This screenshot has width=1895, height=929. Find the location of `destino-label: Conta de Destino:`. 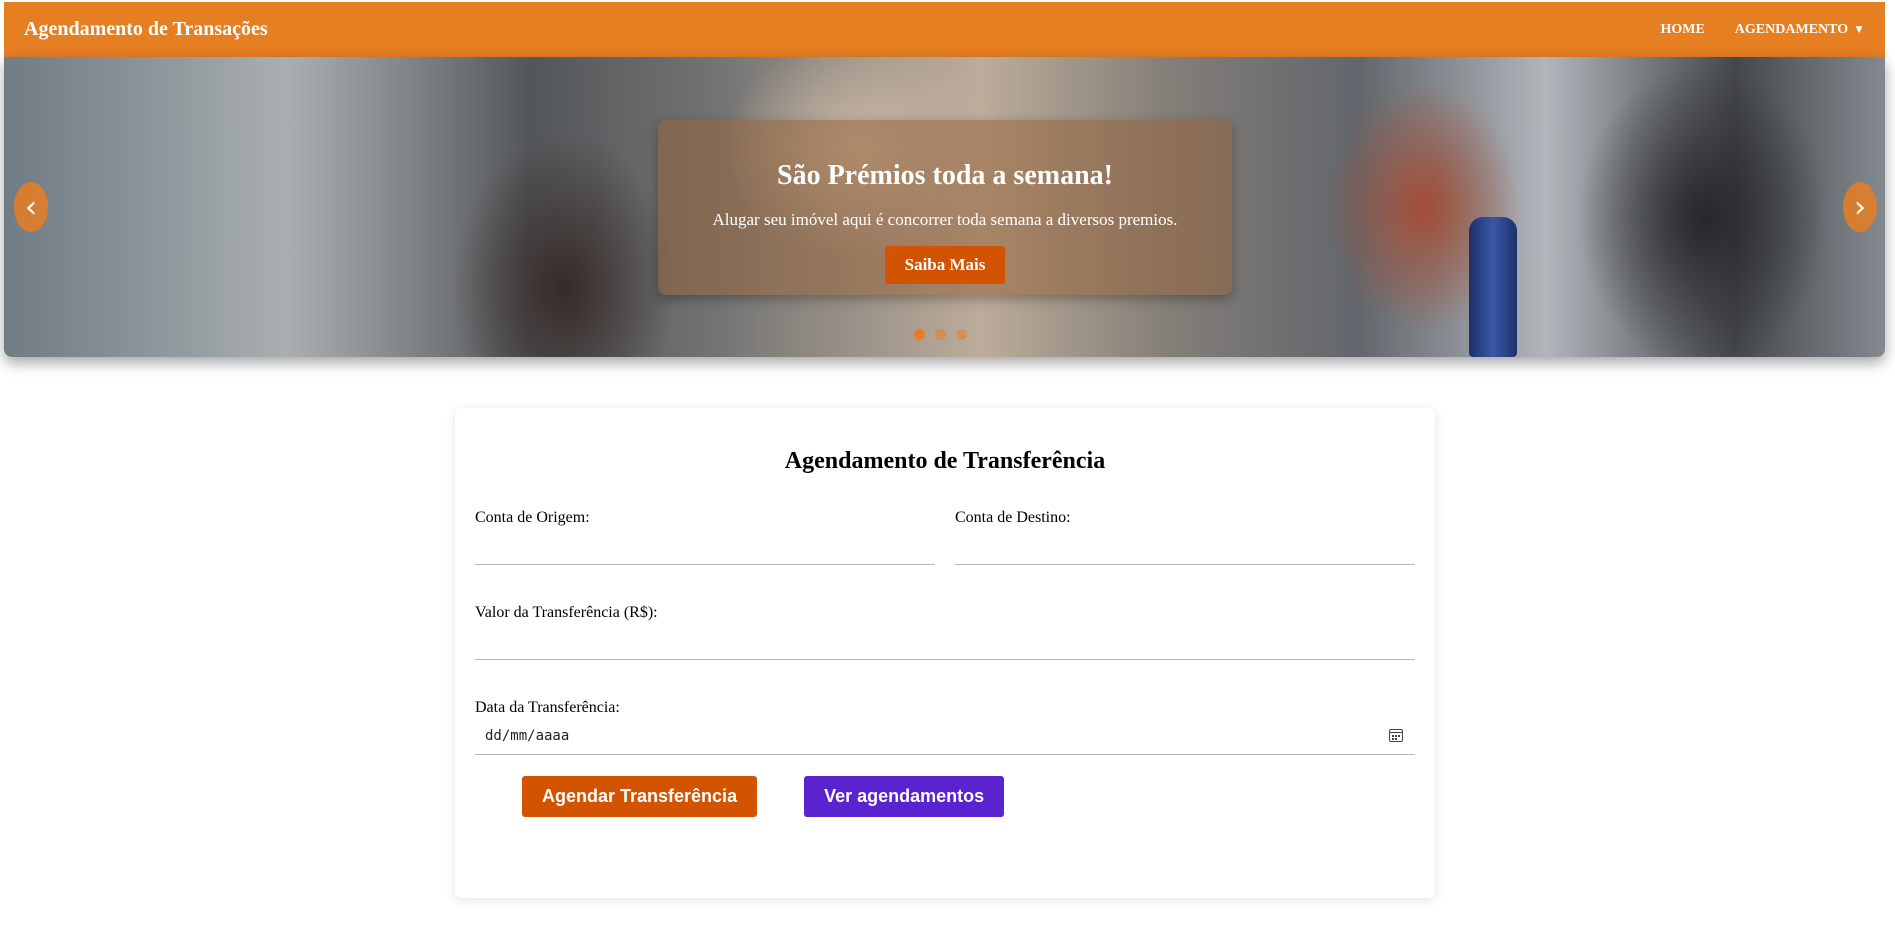

destino-label: Conta de Destino: is located at coordinates (1013, 517).